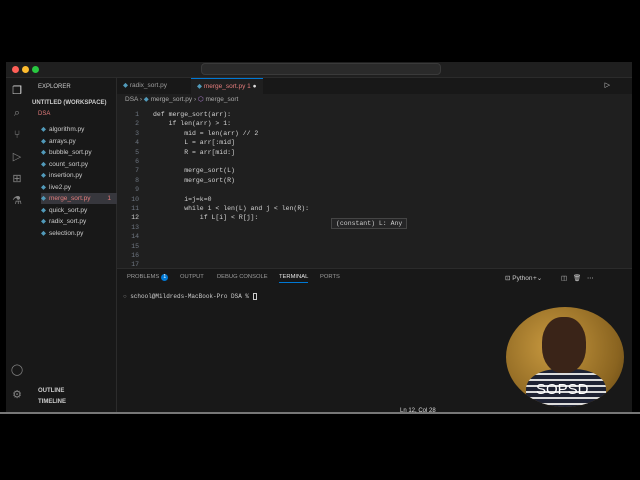  I want to click on code-text: if len(arr) > 1:, so click(192, 124).